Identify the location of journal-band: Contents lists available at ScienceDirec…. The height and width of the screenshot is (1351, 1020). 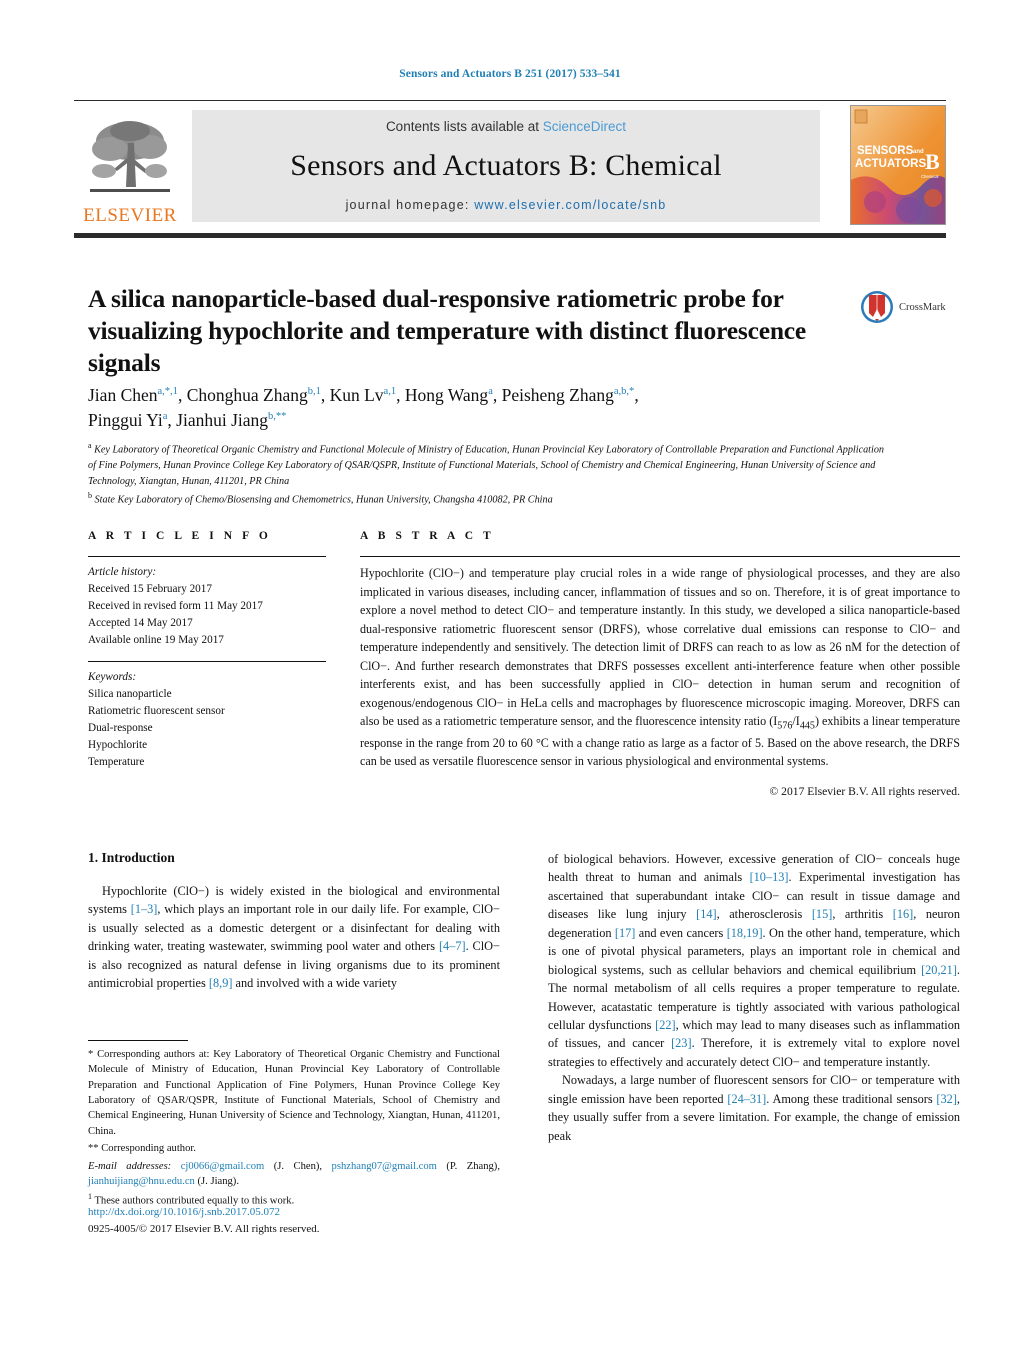
(506, 166).